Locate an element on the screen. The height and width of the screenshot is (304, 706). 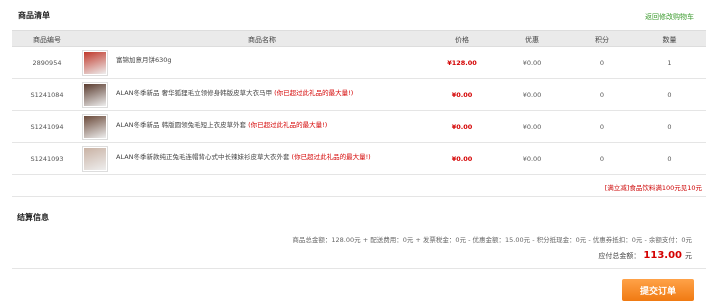
total-unit: 元 is located at coordinates (688, 256).